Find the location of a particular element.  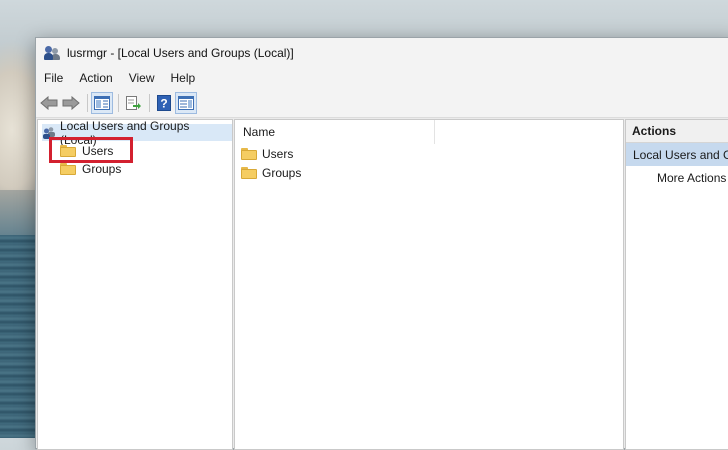

help-icon: ? is located at coordinates (164, 103).